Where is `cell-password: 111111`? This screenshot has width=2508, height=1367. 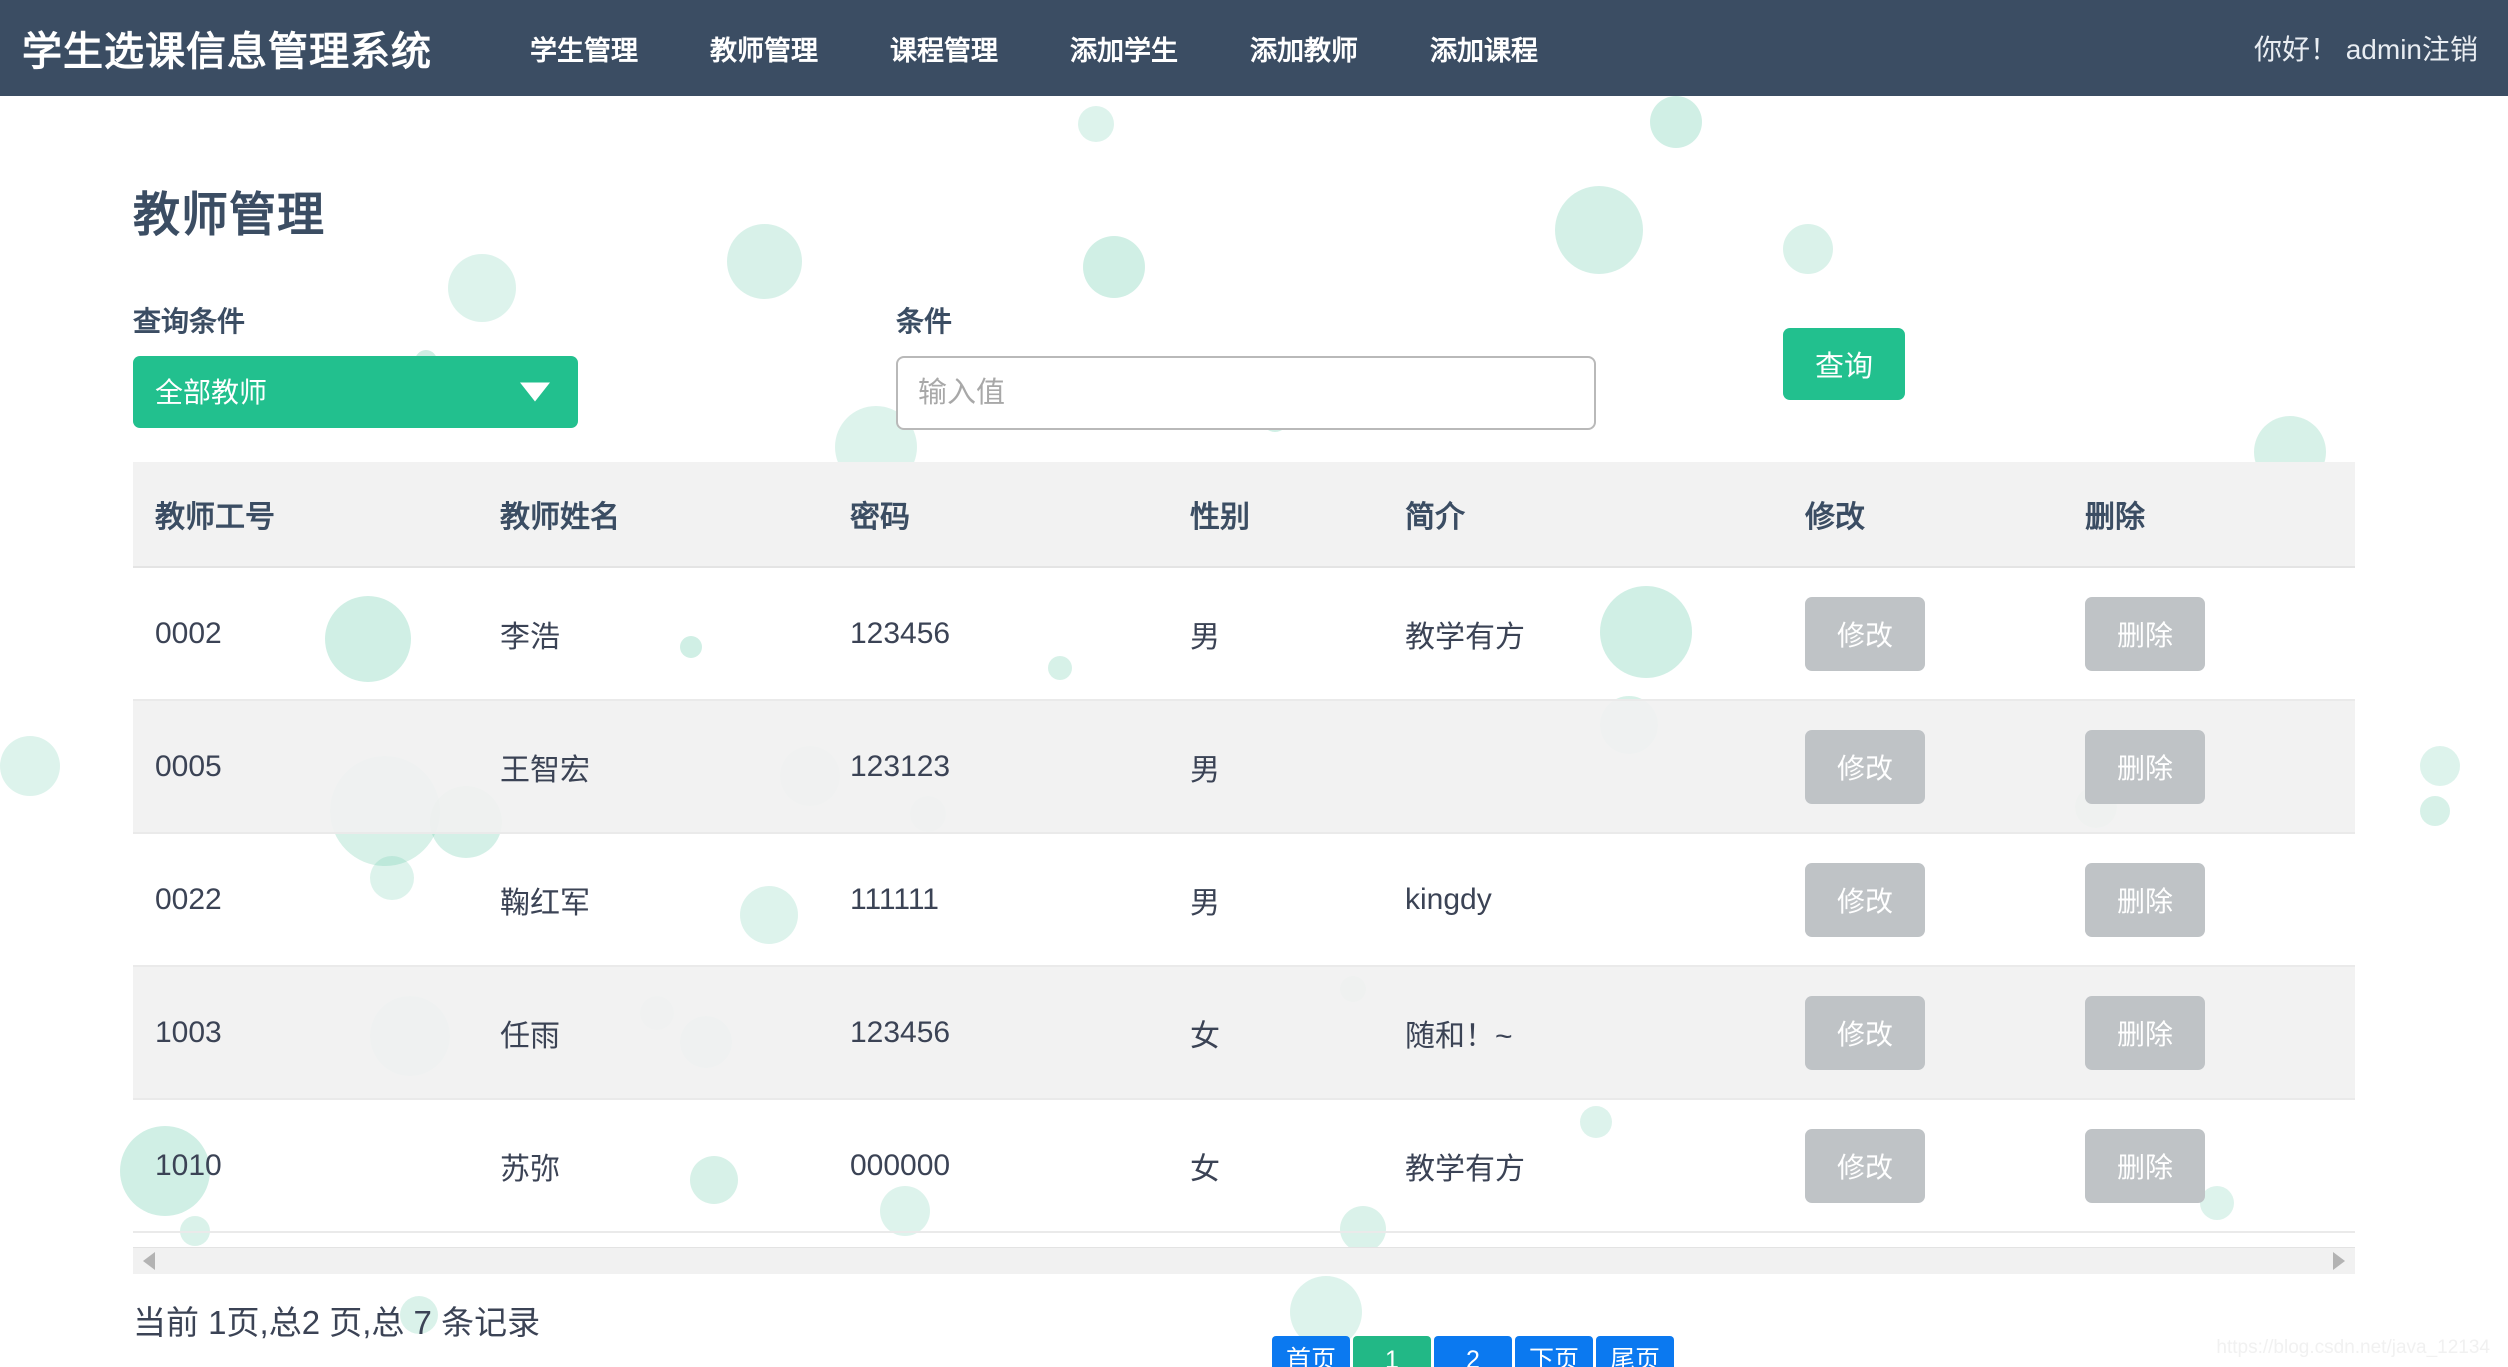 cell-password: 111111 is located at coordinates (998, 900).